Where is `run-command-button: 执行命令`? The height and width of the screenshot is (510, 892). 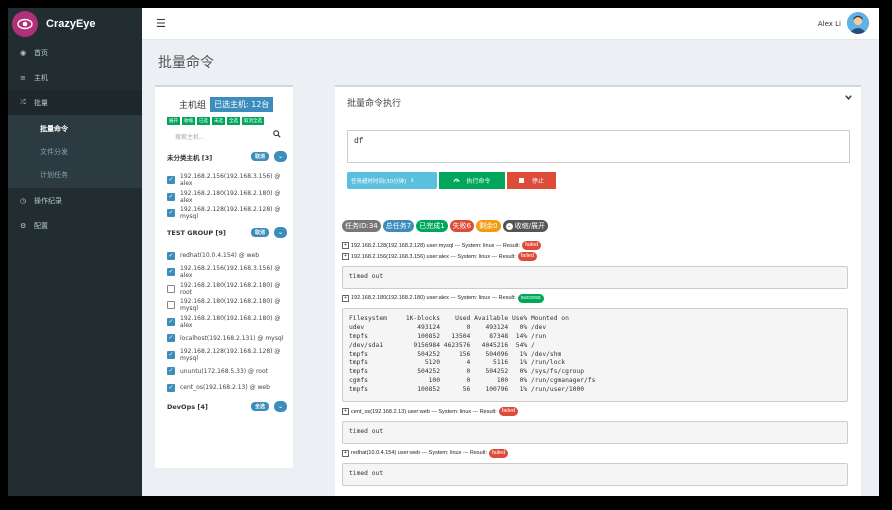 run-command-button: 执行命令 is located at coordinates (472, 180).